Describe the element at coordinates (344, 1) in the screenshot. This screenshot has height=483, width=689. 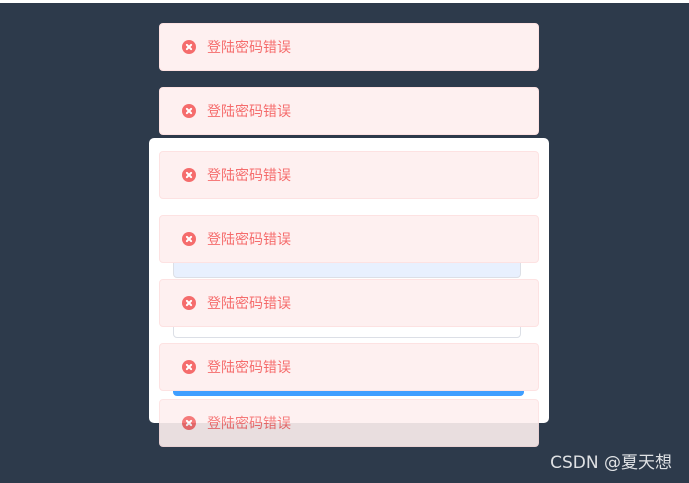
I see `top-strip` at that location.